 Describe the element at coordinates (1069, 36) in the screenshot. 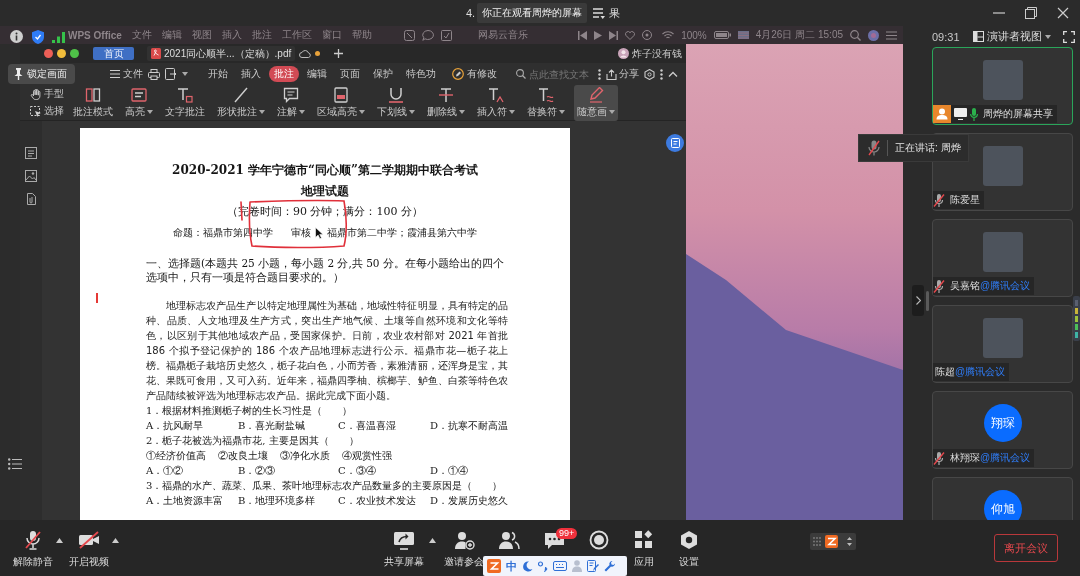

I see `fullscreen-icon` at that location.